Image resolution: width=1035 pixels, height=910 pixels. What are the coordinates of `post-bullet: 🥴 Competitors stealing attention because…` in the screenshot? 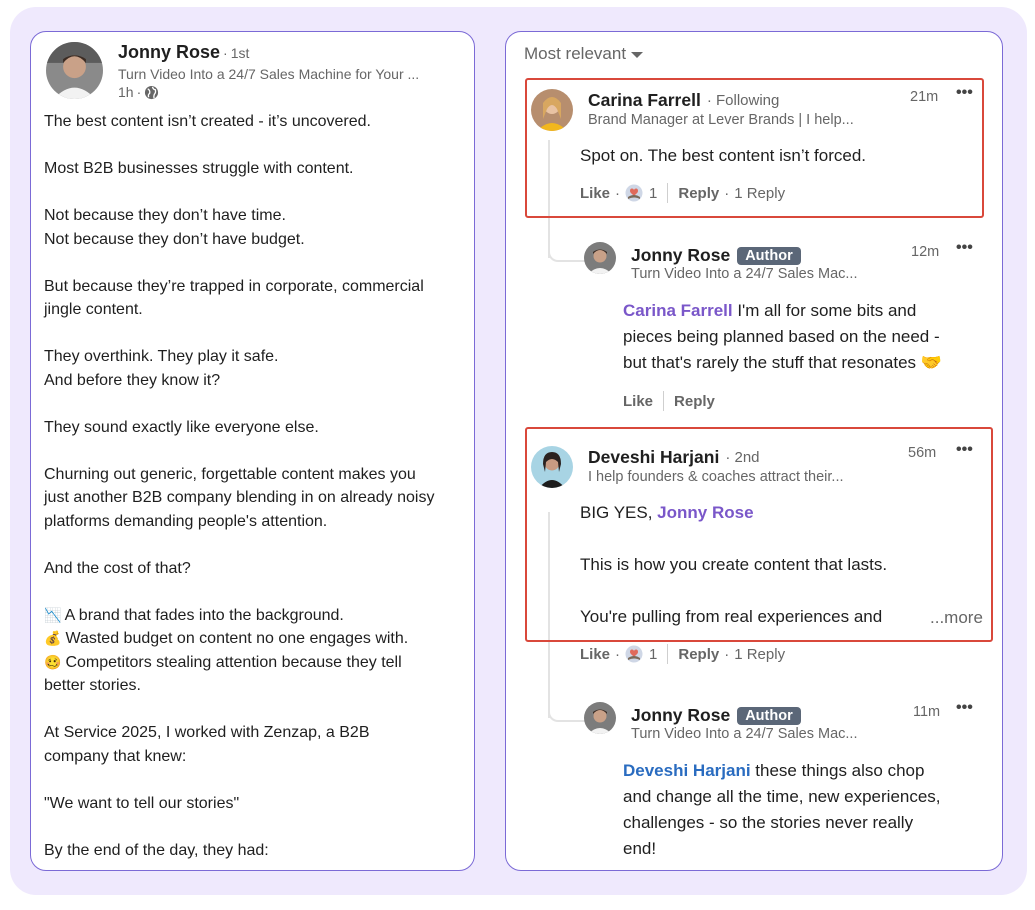 It's located at (254, 663).